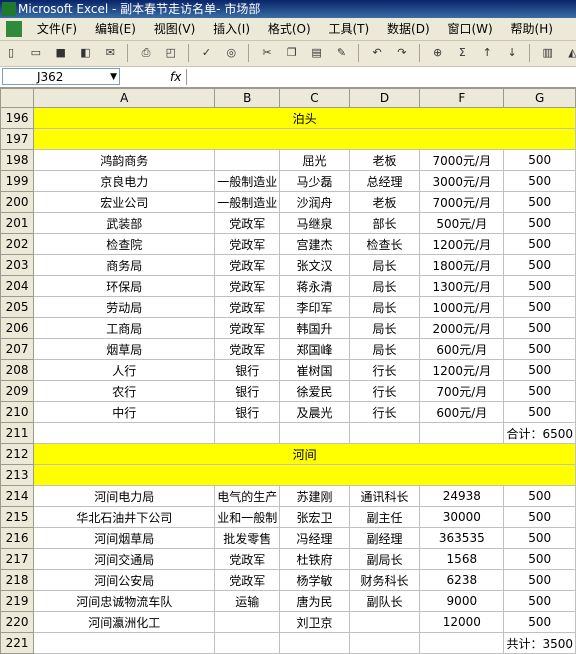 The height and width of the screenshot is (654, 576). I want to click on sort-descending-icon: ↓, so click(512, 53).